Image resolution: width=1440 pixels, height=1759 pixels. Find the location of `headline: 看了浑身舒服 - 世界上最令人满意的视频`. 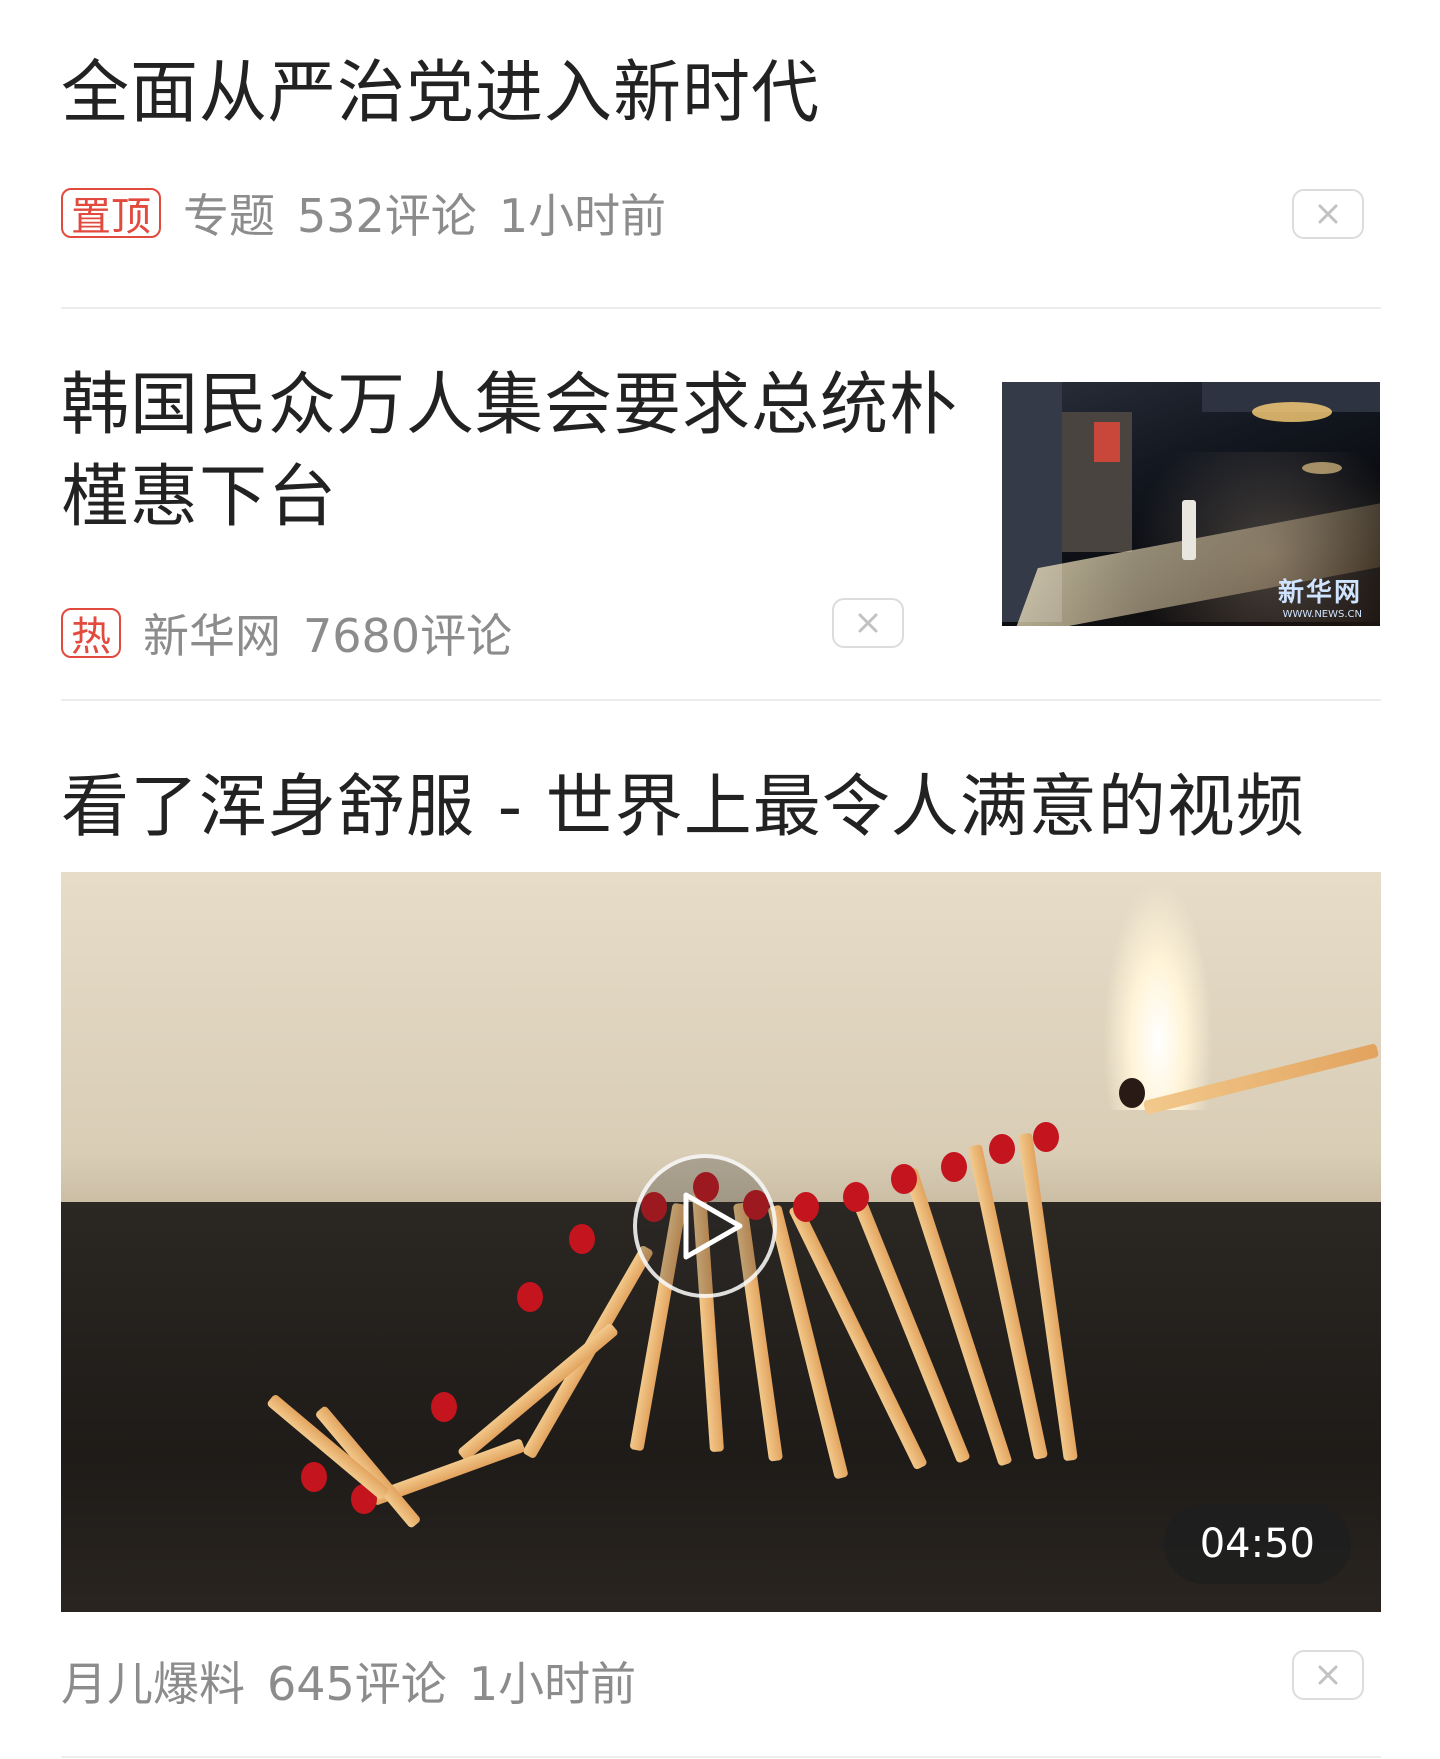

headline: 看了浑身舒服 - 世界上最令人满意的视频 is located at coordinates (721, 808).